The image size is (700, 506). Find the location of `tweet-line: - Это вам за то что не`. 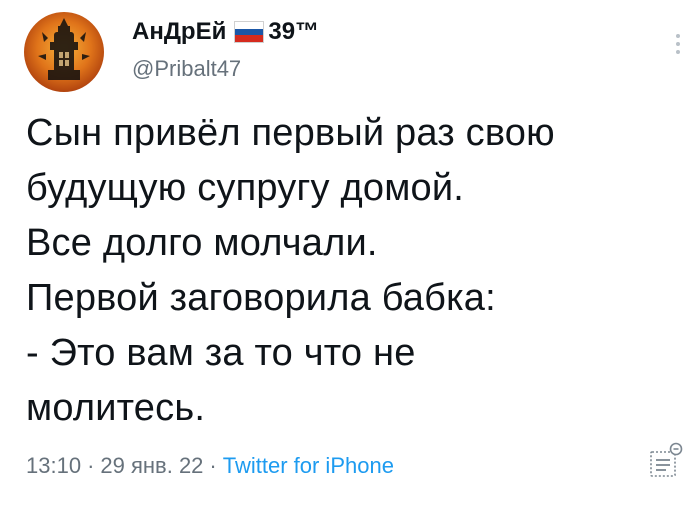

tweet-line: - Это вам за то что не is located at coordinates (221, 353).